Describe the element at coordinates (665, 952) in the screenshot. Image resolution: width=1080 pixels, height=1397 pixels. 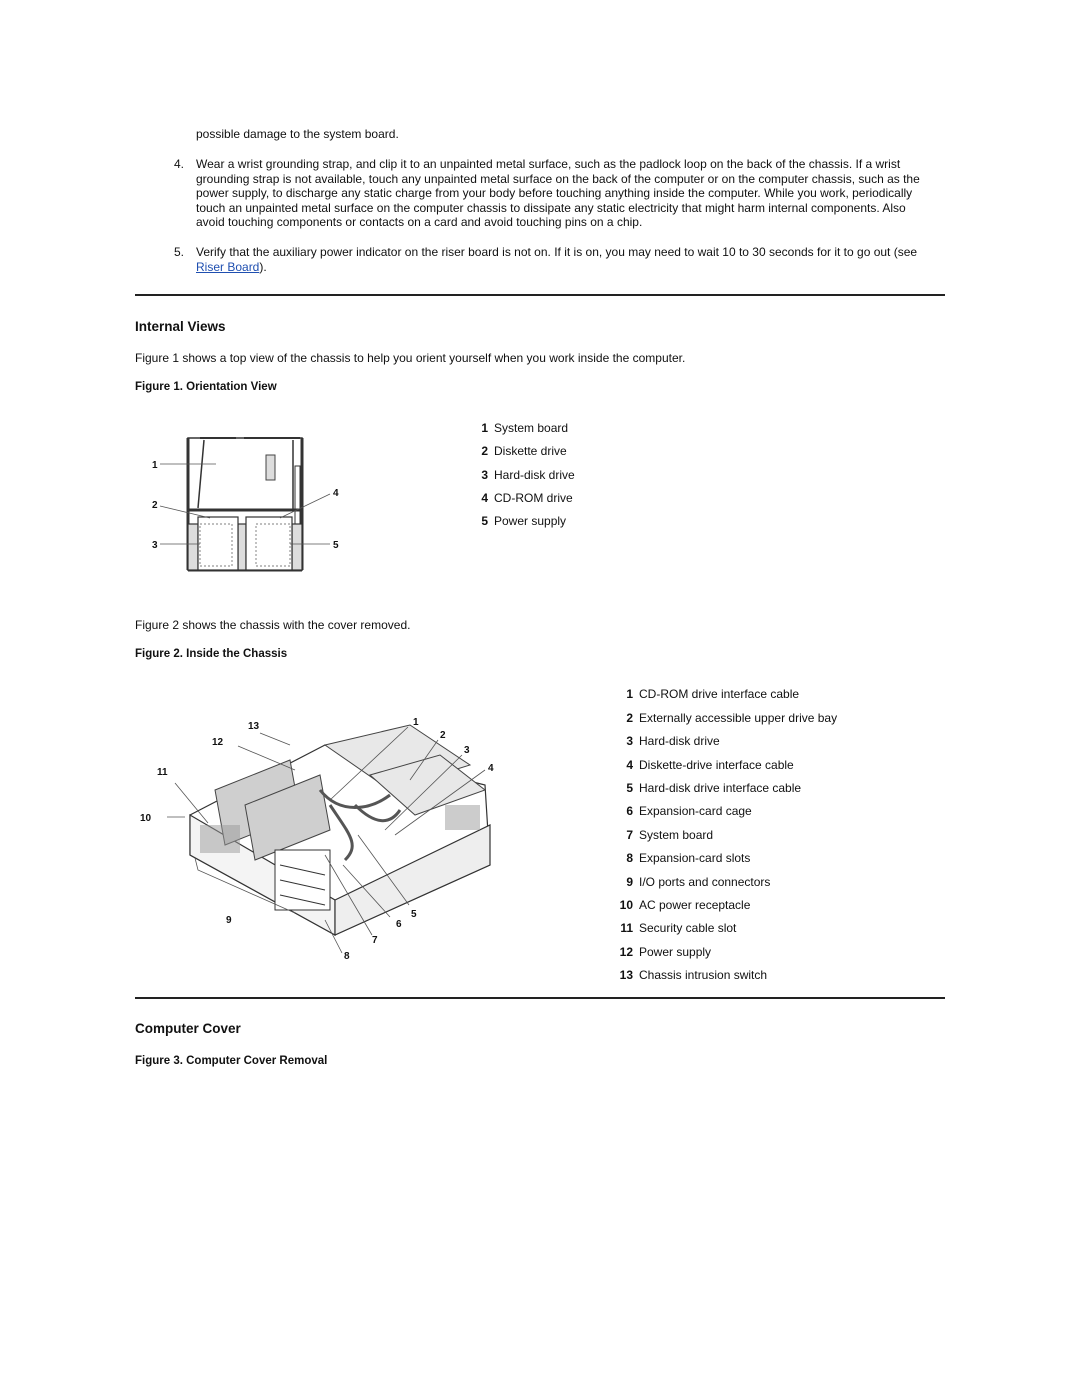
I see `legend-item: 12 Power supply` at that location.